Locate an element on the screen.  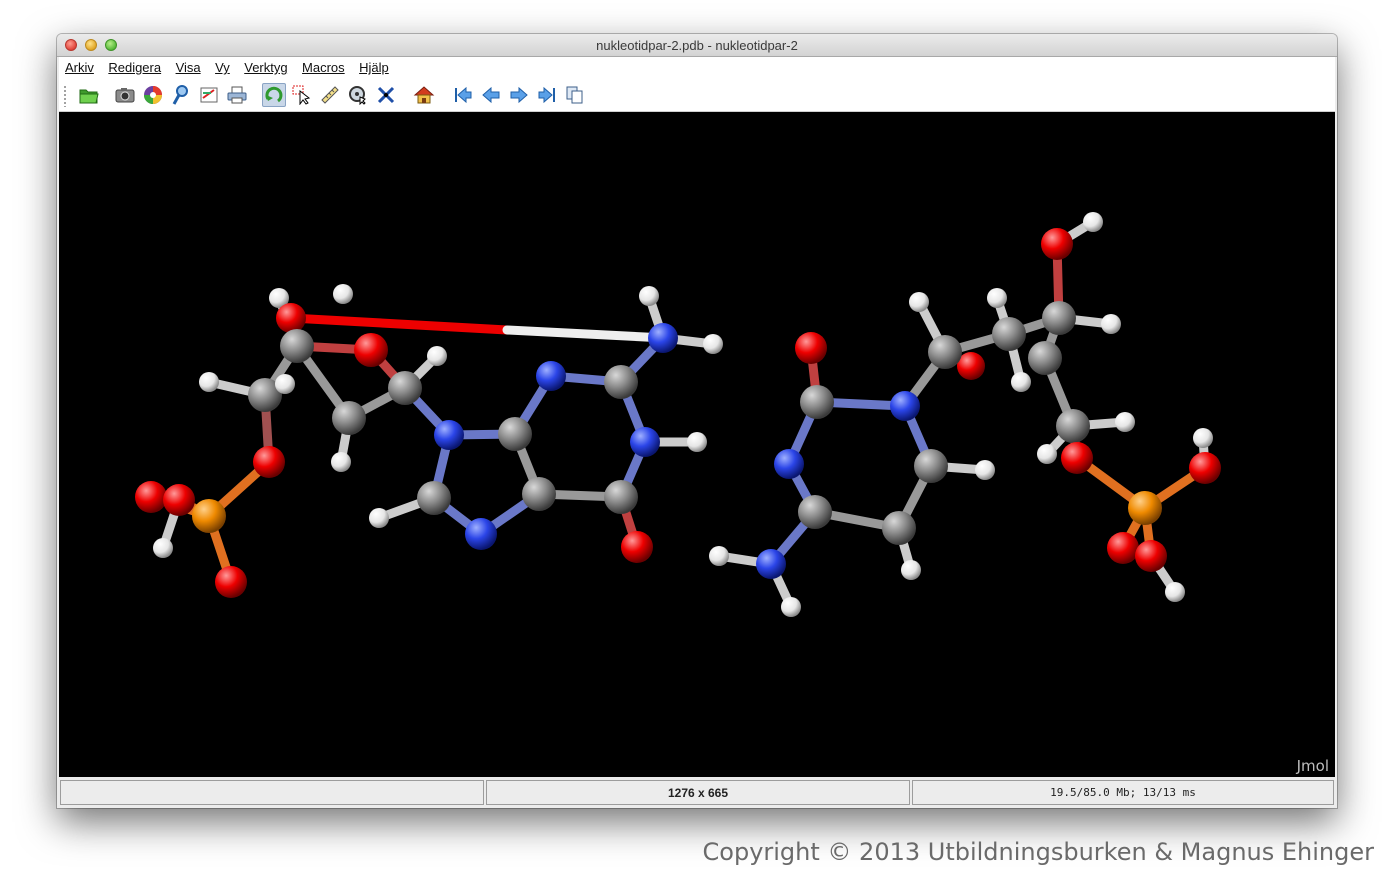
previous-frame-button is located at coordinates (491, 95).